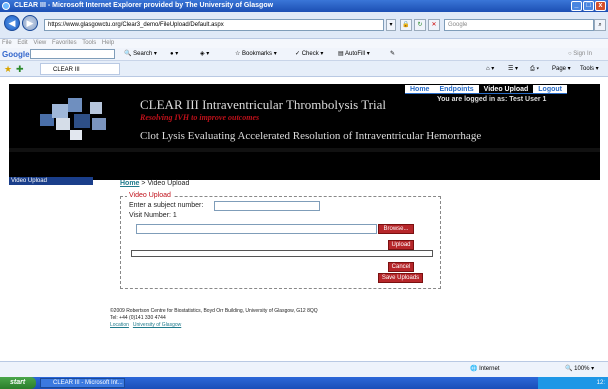 The height and width of the screenshot is (389, 608). Describe the element at coordinates (129, 183) in the screenshot. I see `breadcrumb-home-link: Home` at that location.